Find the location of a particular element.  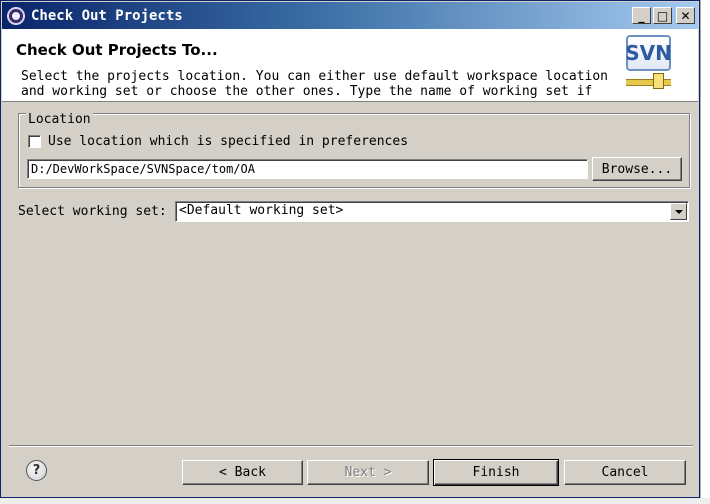

dropdown-arrow-button is located at coordinates (678, 211).